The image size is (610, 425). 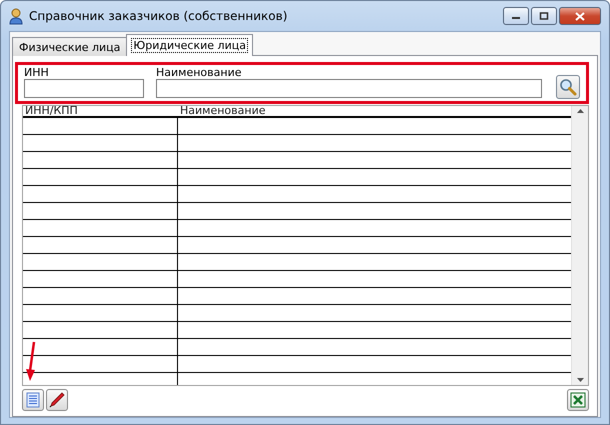 I want to click on minimize-button, so click(x=516, y=16).